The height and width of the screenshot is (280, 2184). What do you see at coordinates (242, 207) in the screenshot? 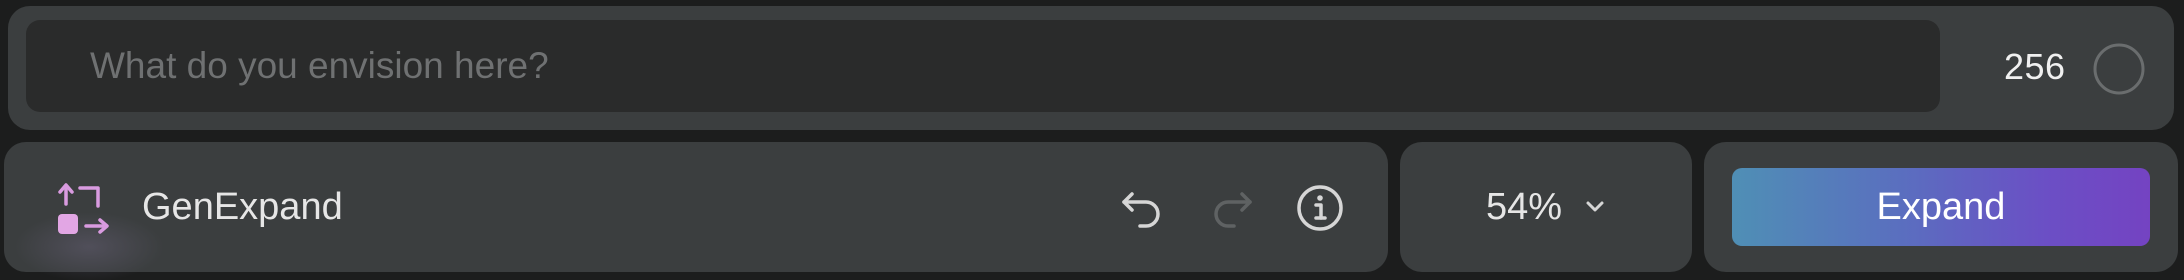
I see `tool-name: GenExpand` at bounding box center [242, 207].